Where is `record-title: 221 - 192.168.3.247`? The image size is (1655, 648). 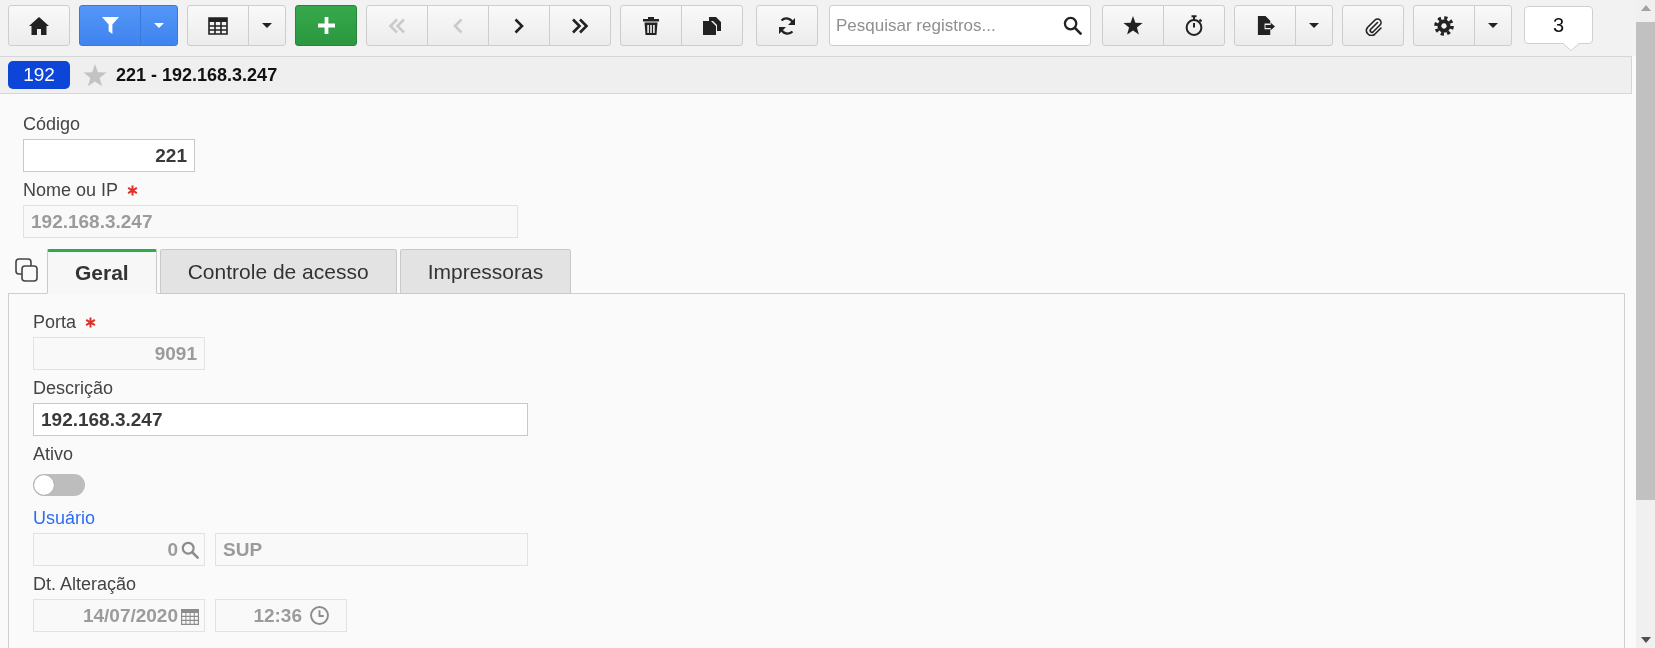 record-title: 221 - 192.168.3.247 is located at coordinates (197, 75).